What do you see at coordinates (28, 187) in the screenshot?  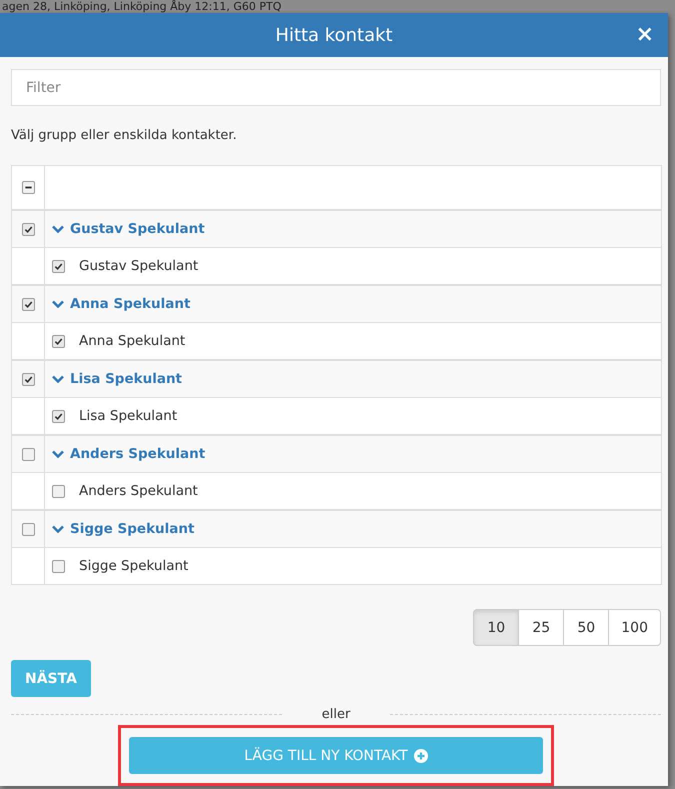 I see `select-all-checkbox` at bounding box center [28, 187].